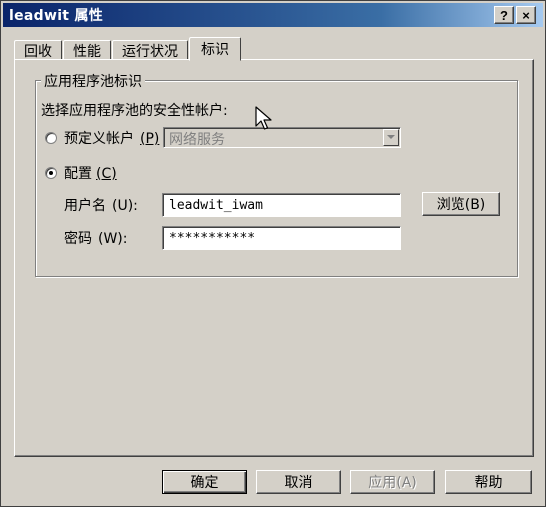  I want to click on username-text: 用户名, so click(85, 206).